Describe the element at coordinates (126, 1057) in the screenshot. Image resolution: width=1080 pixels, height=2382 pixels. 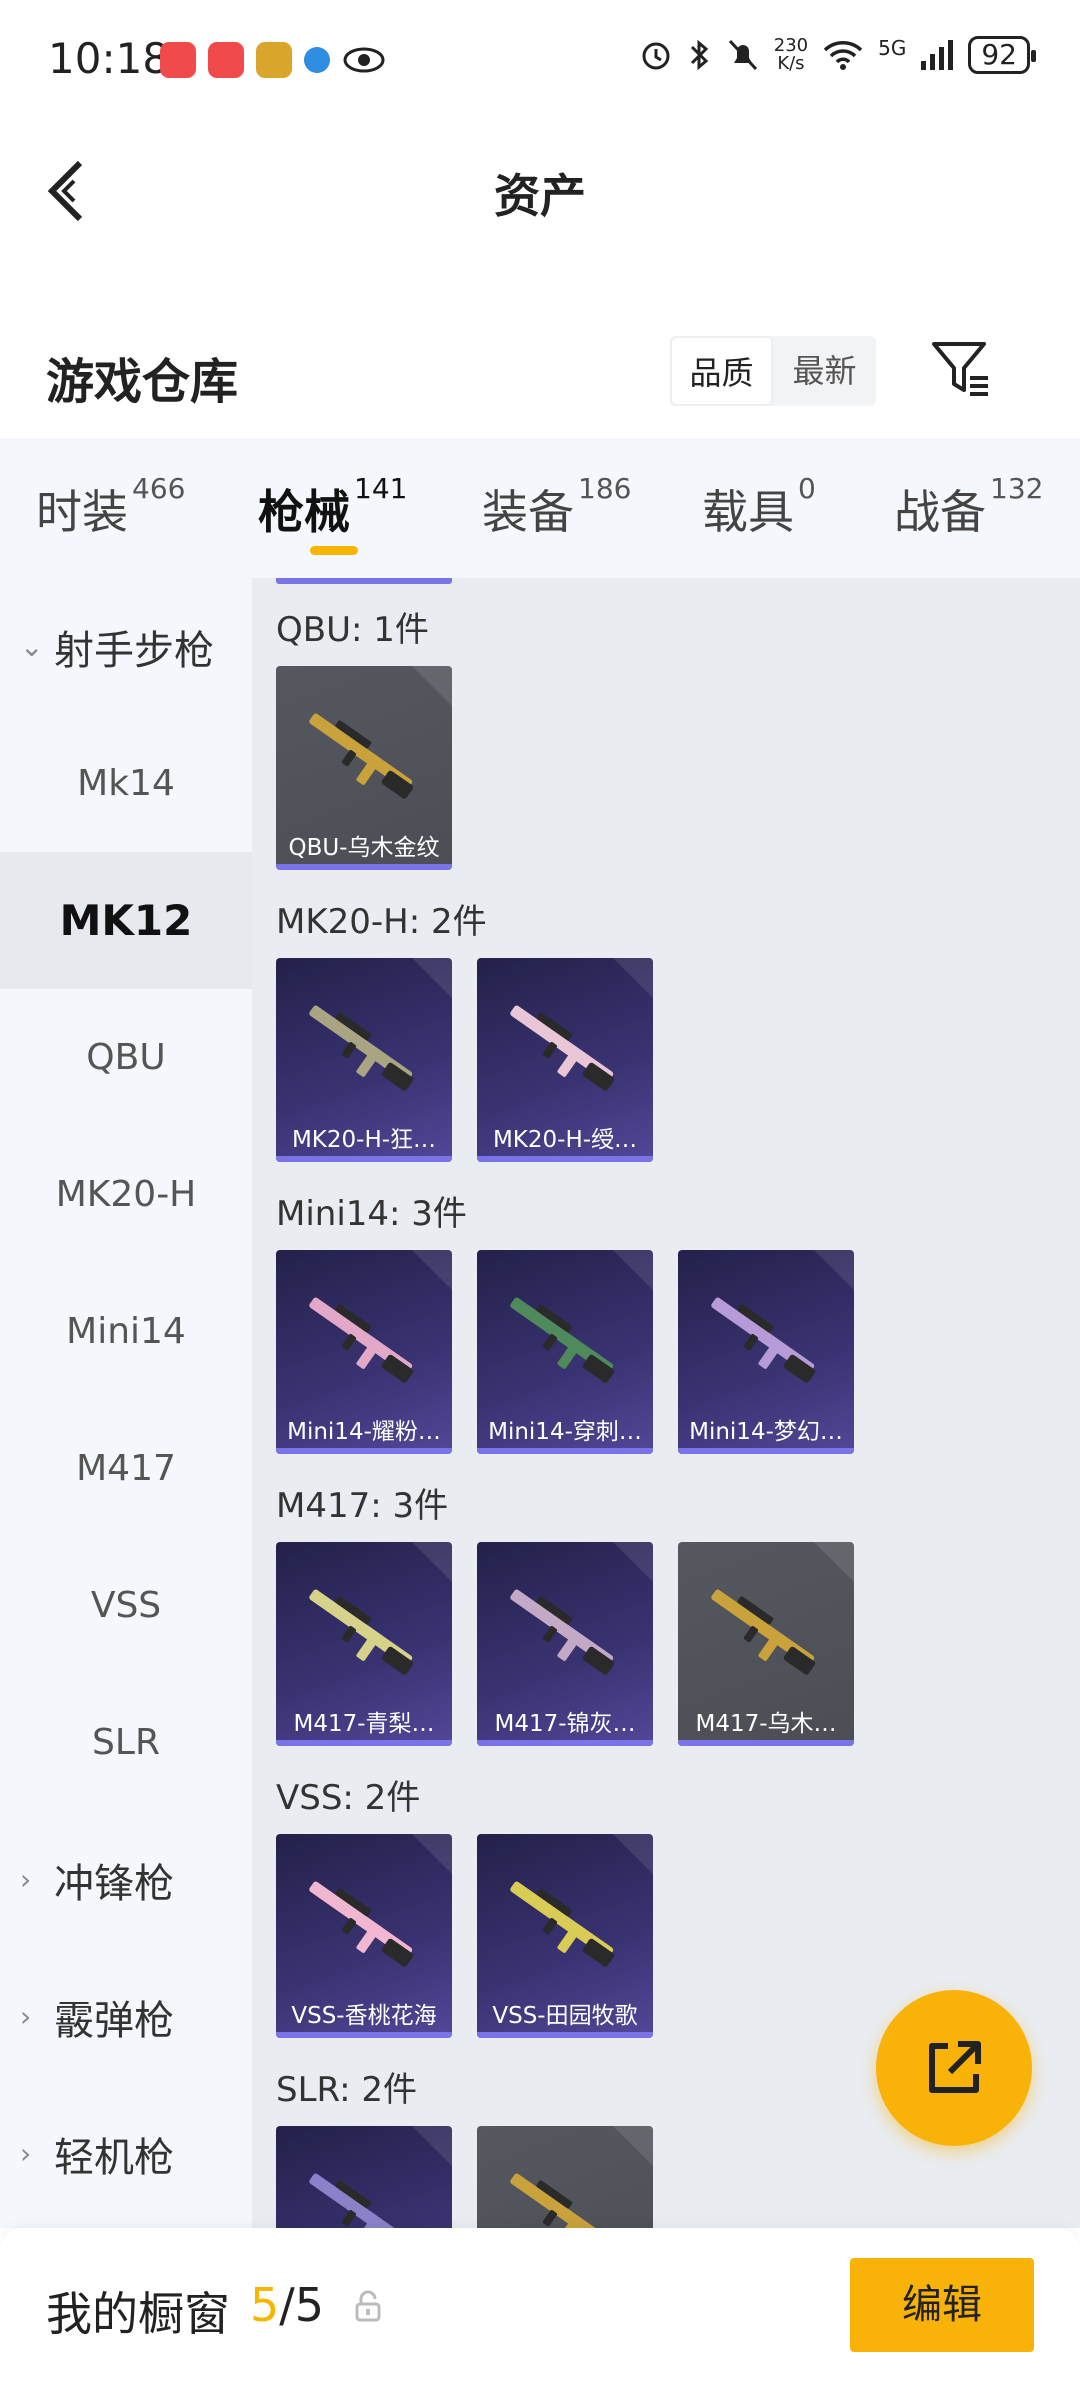
I see `sidebar-item-qbu: QBU` at that location.